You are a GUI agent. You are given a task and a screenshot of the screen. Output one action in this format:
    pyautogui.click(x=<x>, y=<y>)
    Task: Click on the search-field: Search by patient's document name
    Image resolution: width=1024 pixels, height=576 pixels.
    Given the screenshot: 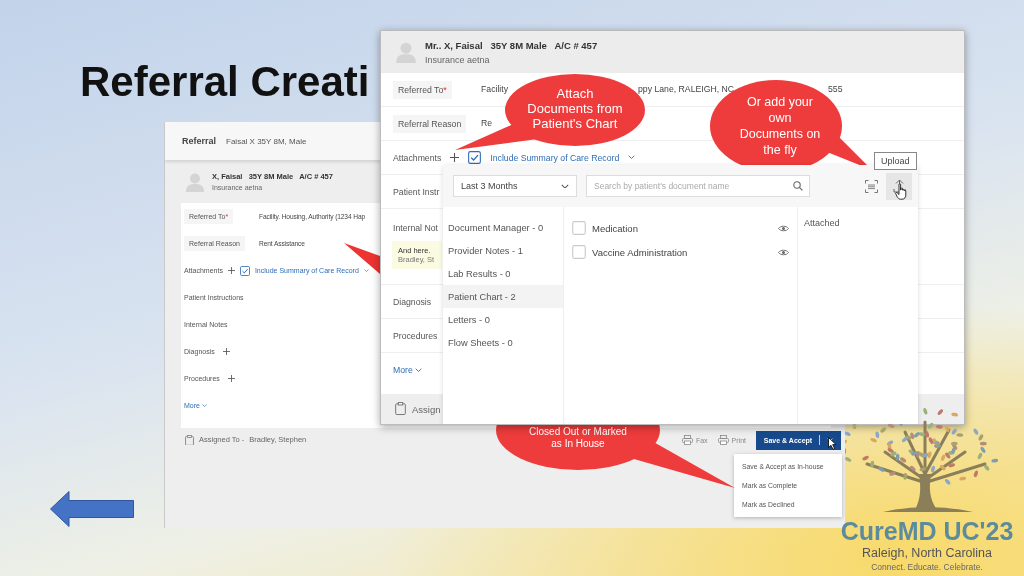 What is the action you would take?
    pyautogui.click(x=698, y=186)
    